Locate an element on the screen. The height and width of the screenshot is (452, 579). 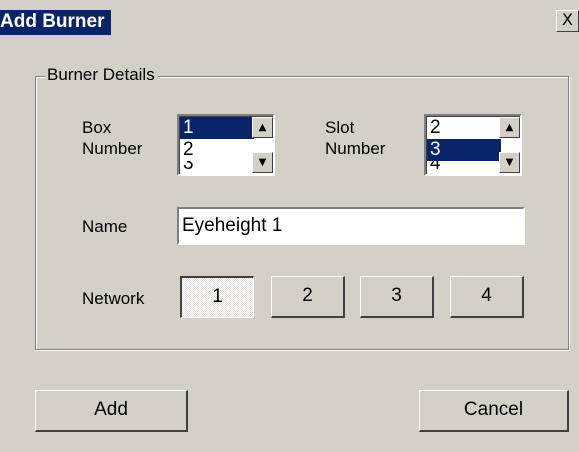
slot-number-scroll-up: ▲ is located at coordinates (509, 127).